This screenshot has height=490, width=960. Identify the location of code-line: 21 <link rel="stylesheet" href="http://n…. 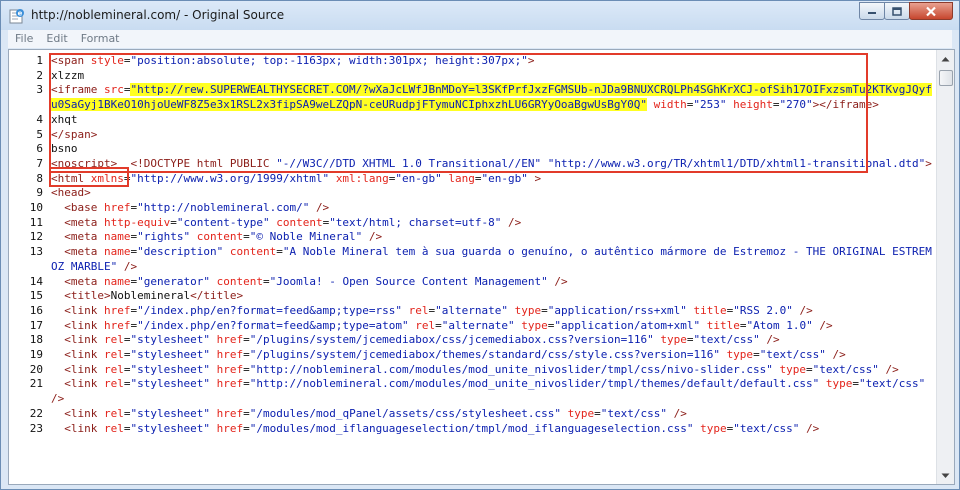
(483, 391).